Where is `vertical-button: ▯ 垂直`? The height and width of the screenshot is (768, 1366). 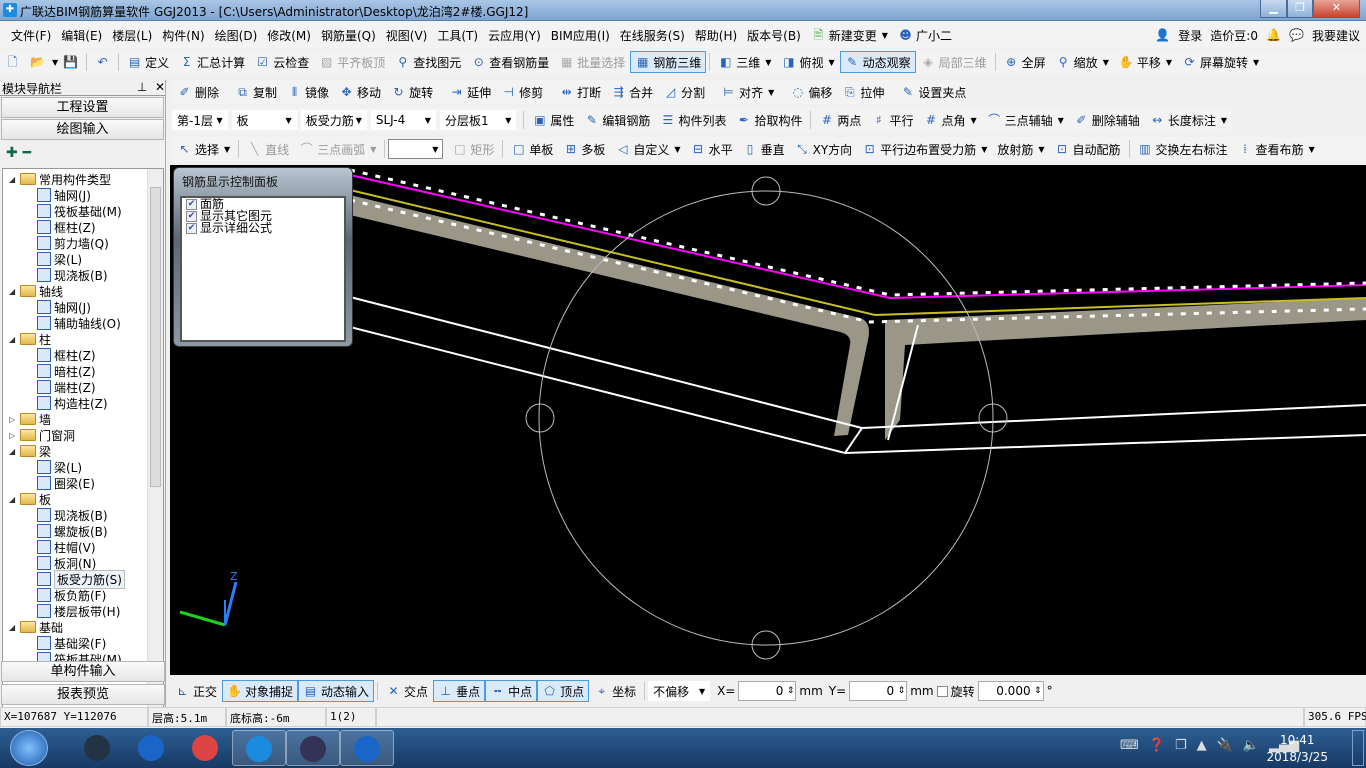
vertical-button: ▯ 垂直 is located at coordinates (764, 149).